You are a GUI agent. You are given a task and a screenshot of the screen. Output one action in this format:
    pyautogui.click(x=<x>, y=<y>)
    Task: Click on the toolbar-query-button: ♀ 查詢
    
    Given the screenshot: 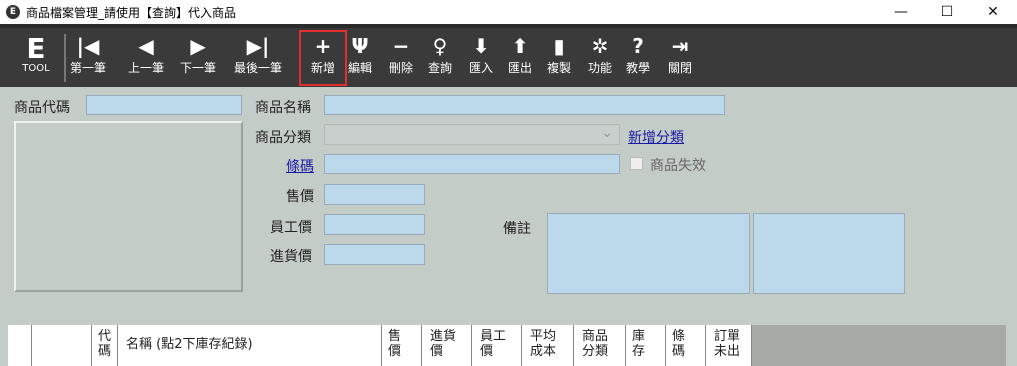 What is the action you would take?
    pyautogui.click(x=440, y=58)
    